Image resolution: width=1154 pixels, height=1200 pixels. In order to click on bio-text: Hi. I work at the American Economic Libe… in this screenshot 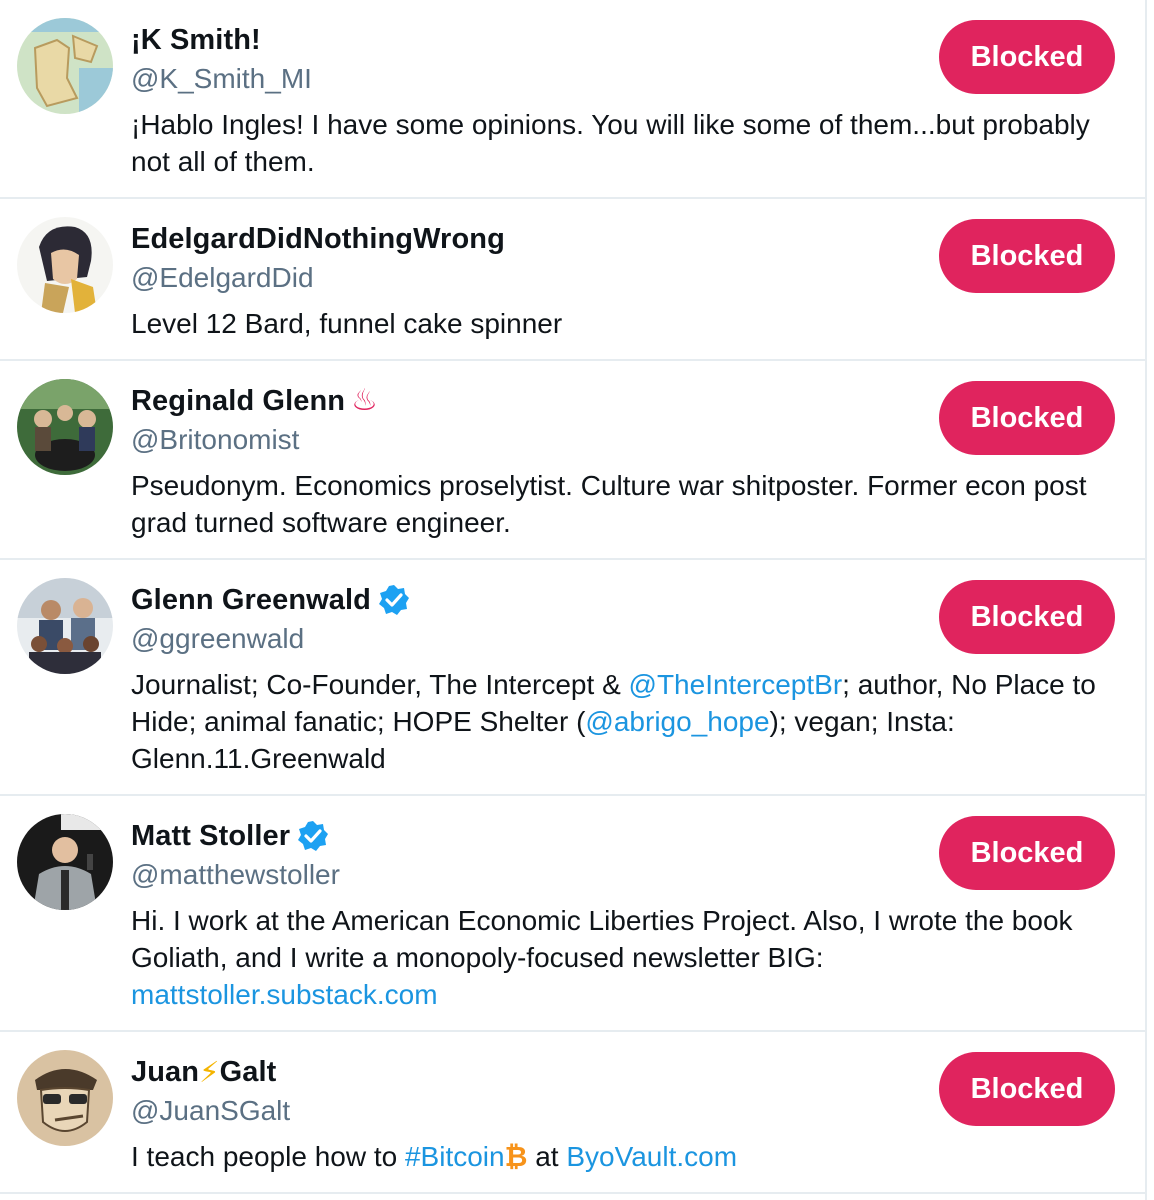, I will do `click(602, 939)`.